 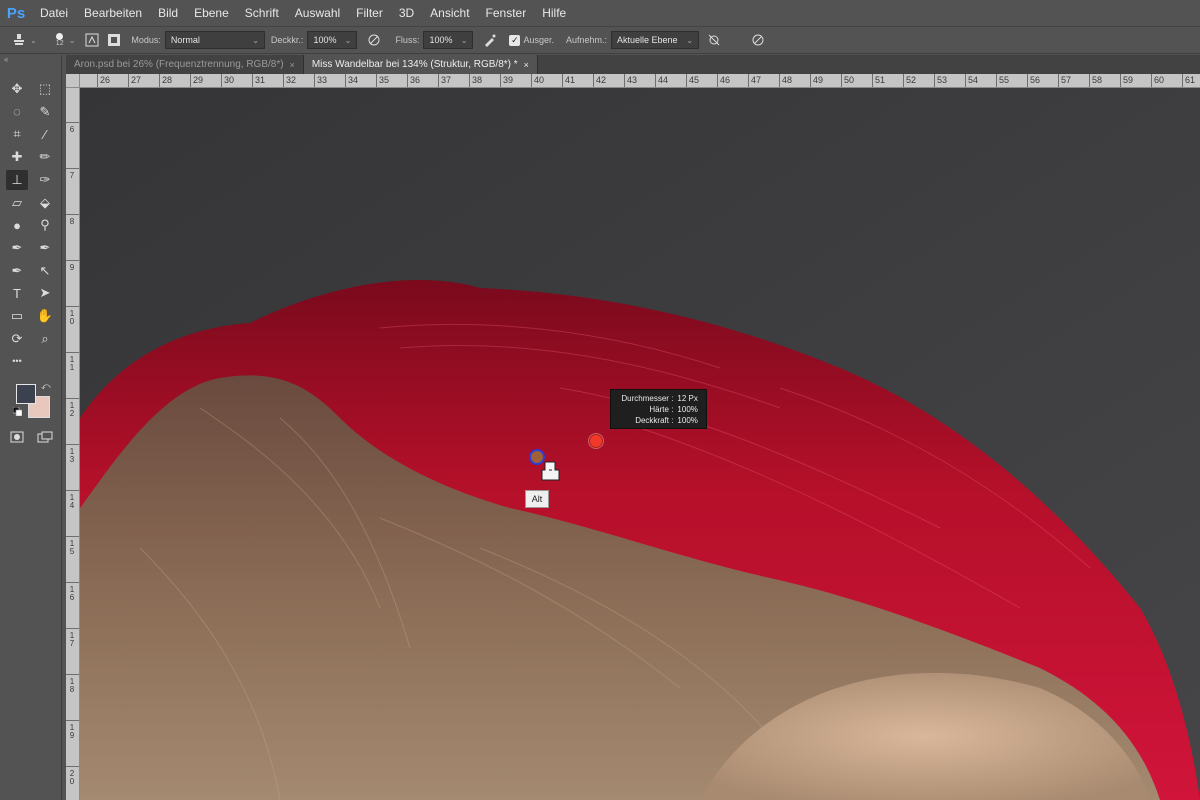 What do you see at coordinates (17, 293) in the screenshot?
I see `type-icon: T` at bounding box center [17, 293].